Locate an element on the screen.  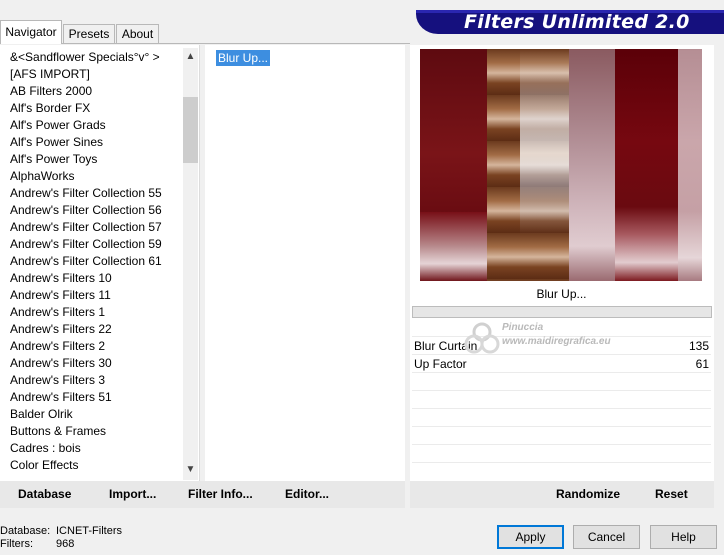
param-label: Up Factor is located at coordinates (440, 364).